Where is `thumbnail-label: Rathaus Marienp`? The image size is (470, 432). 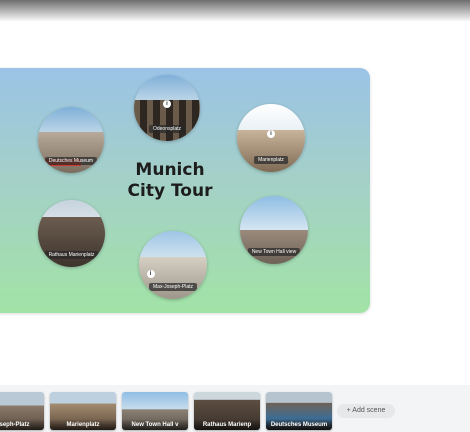 thumbnail-label: Rathaus Marienp is located at coordinates (227, 424).